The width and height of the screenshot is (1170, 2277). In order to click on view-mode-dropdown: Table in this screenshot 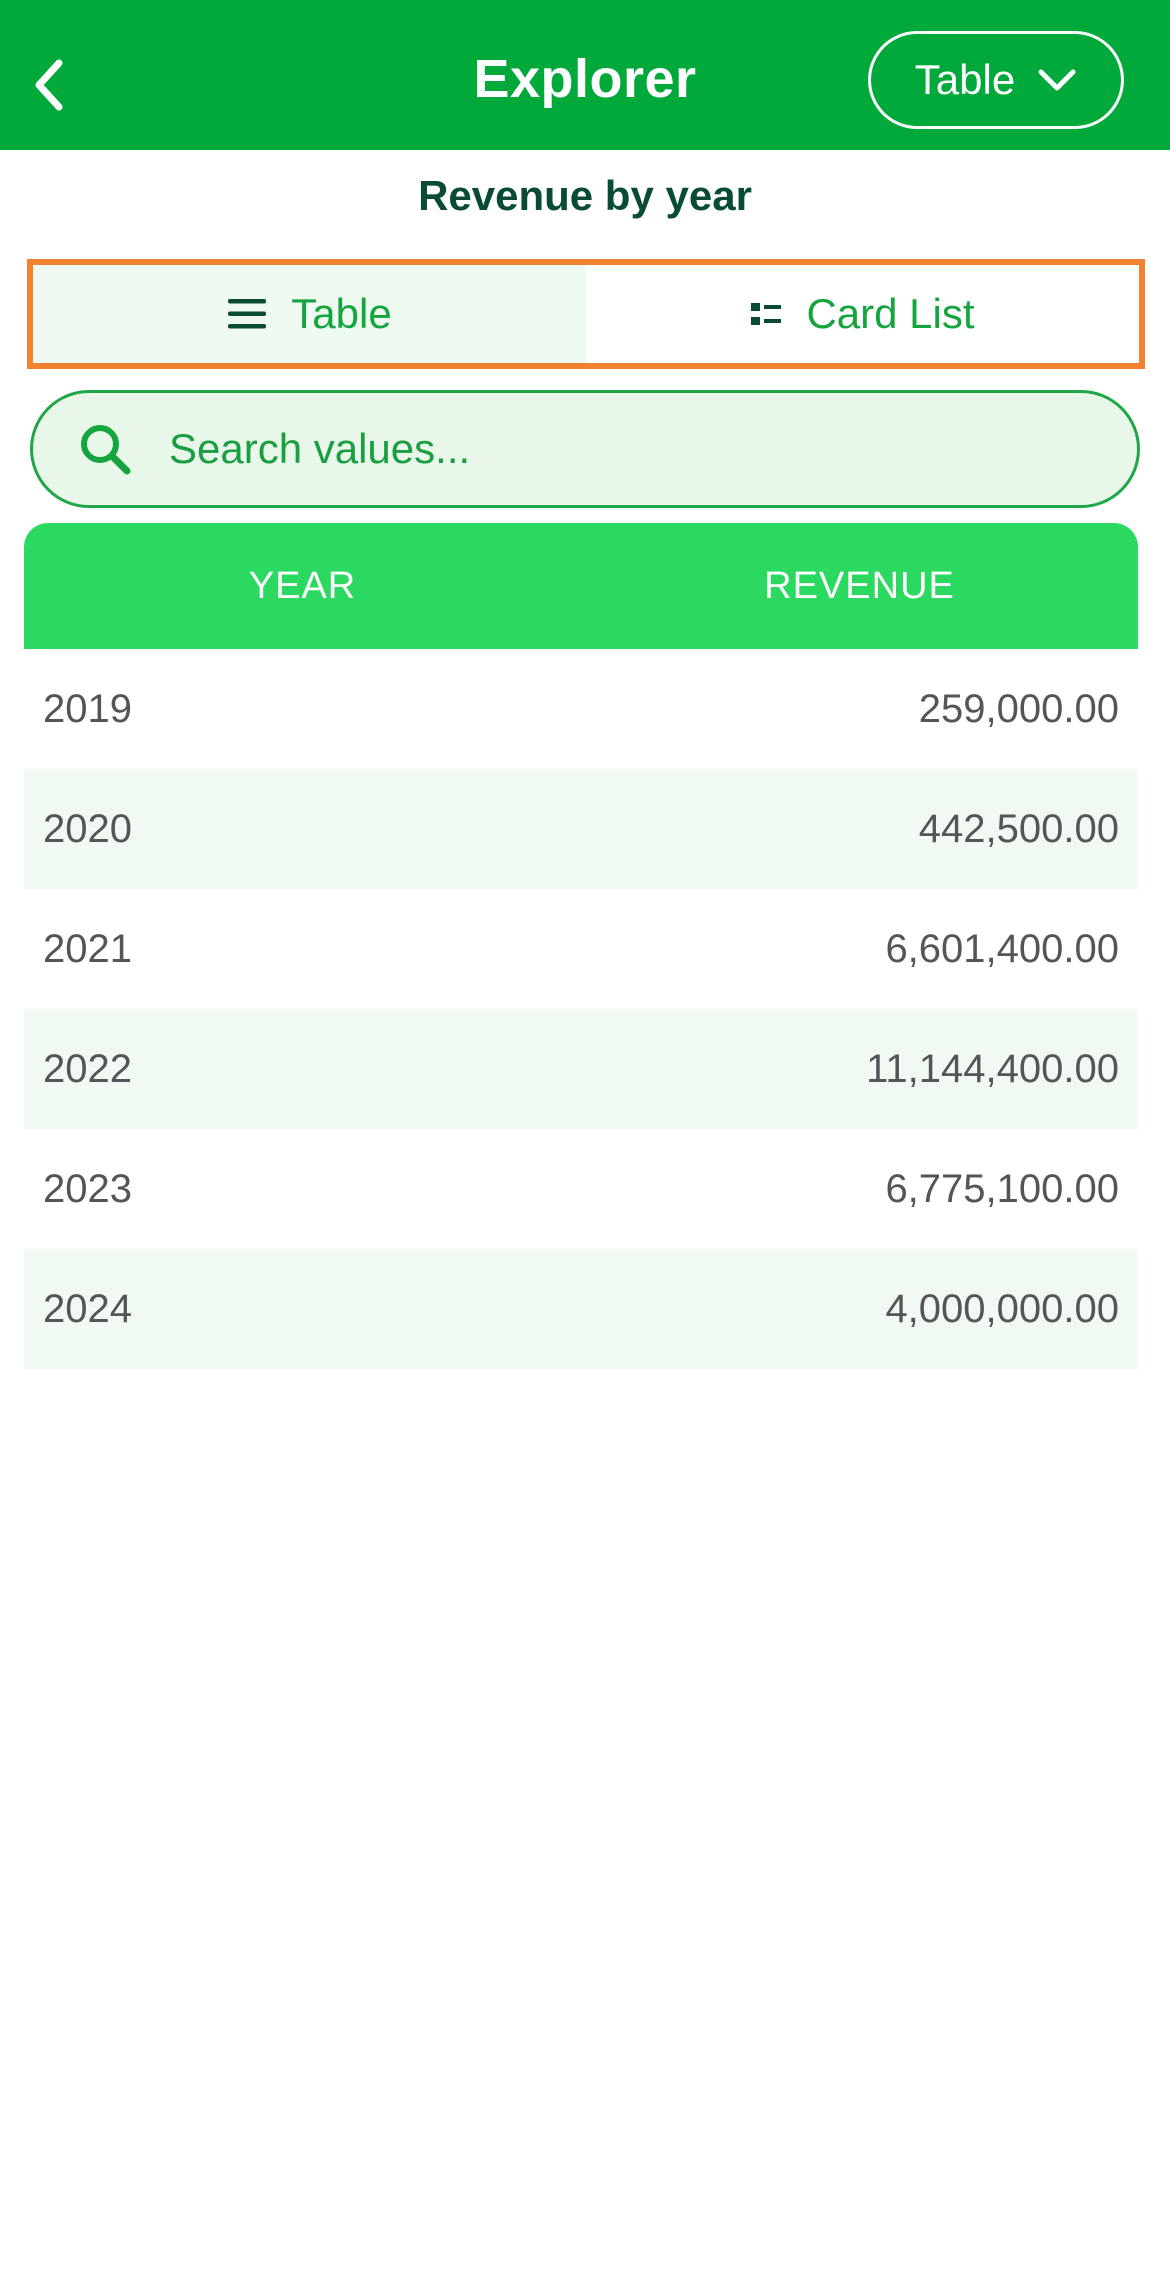, I will do `click(996, 80)`.